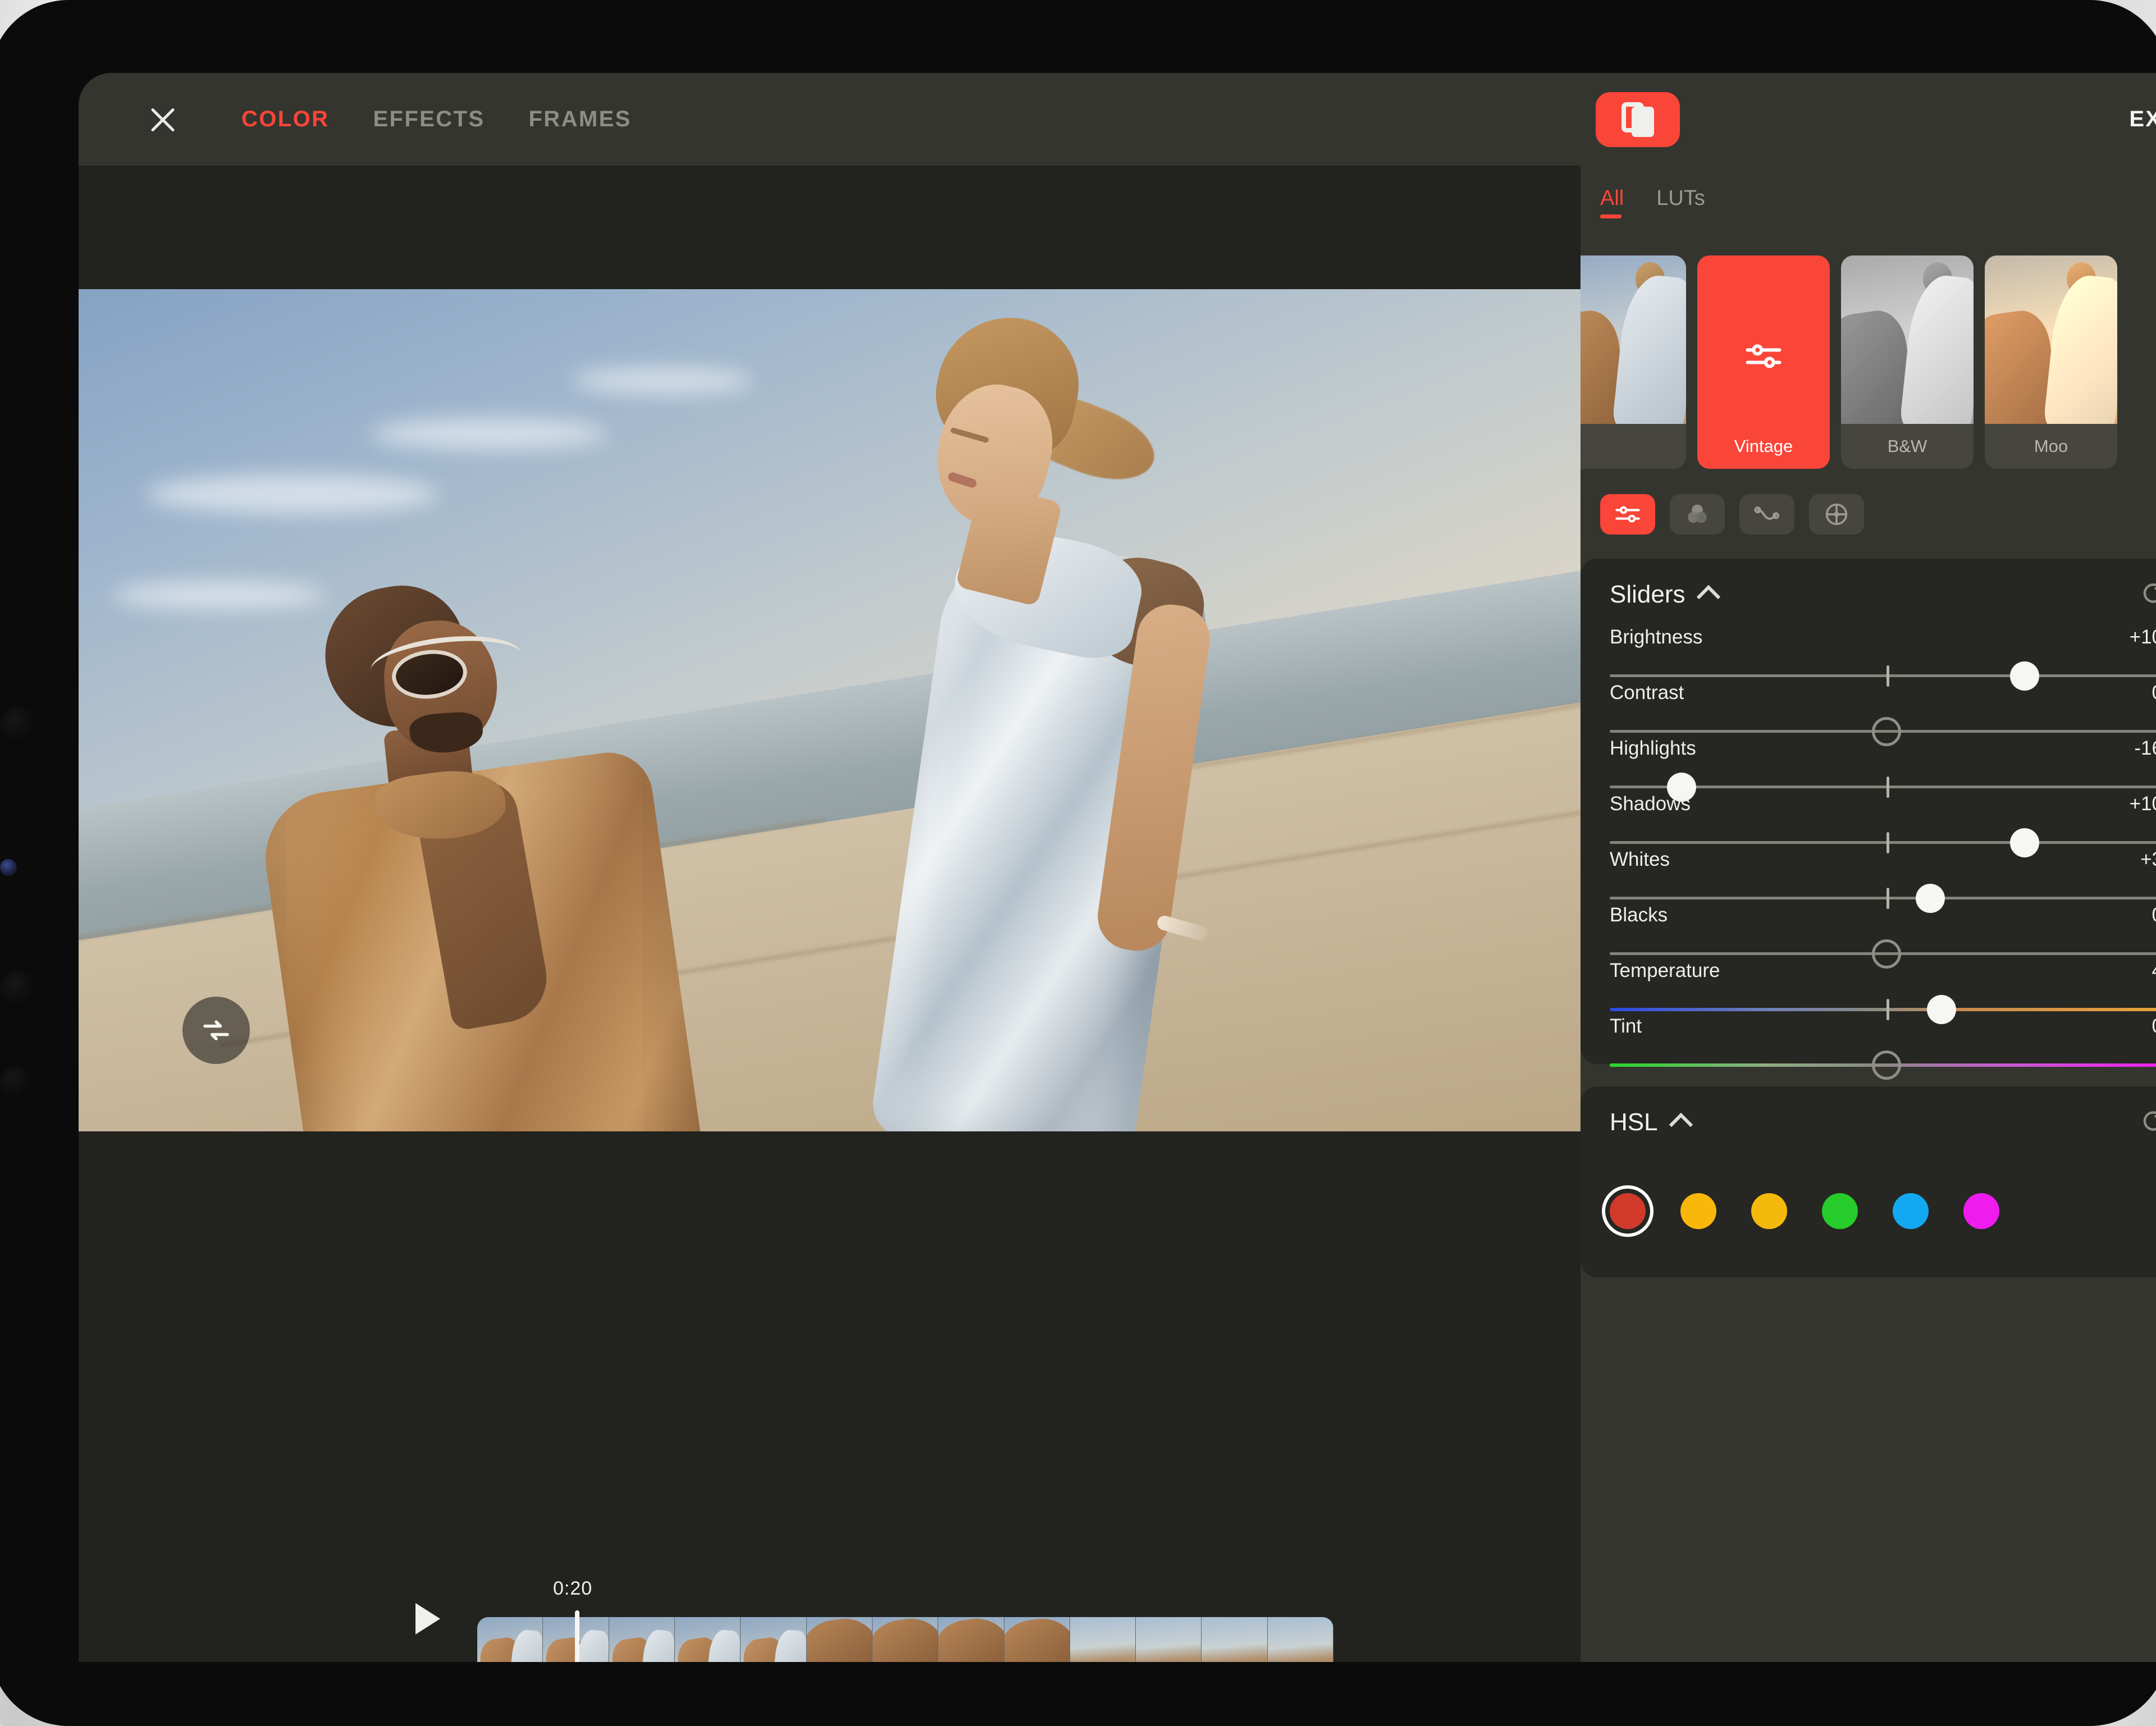  What do you see at coordinates (1626, 1026) in the screenshot?
I see `slider-label: Tint` at bounding box center [1626, 1026].